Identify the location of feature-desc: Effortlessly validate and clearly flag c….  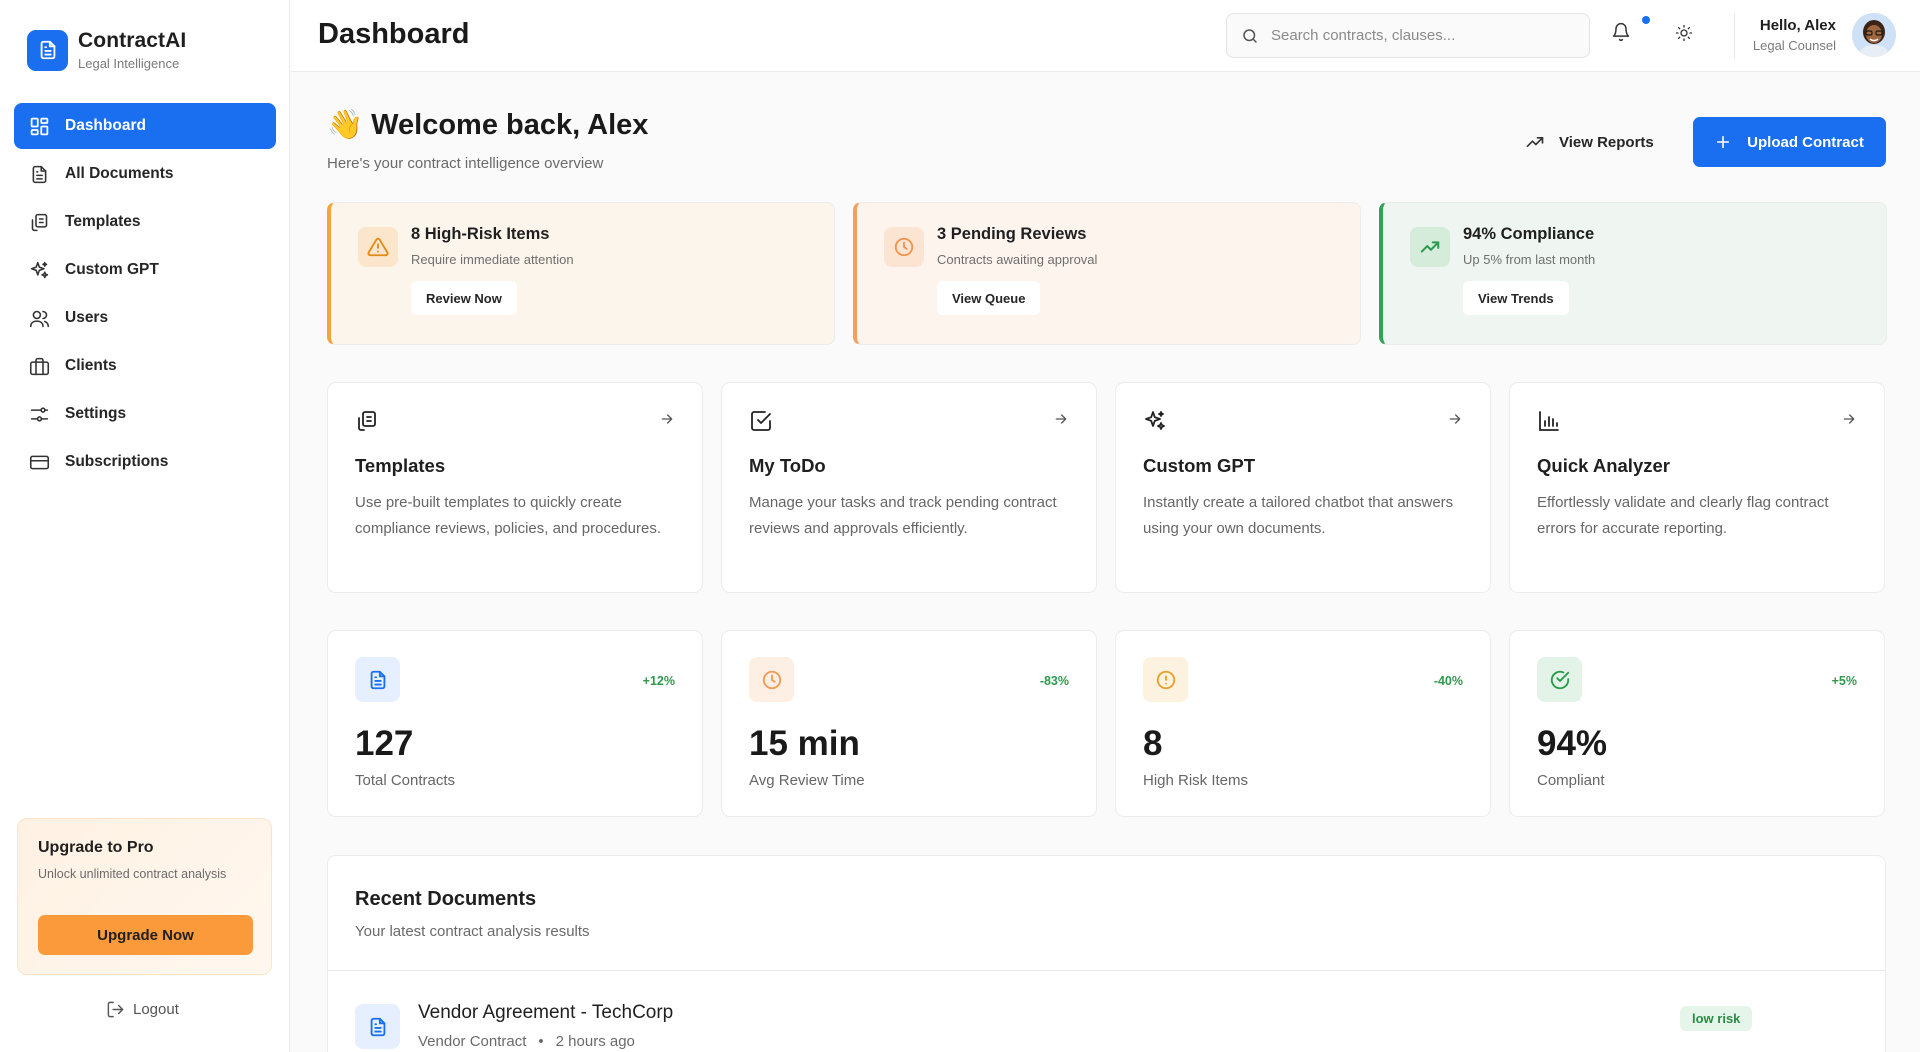
(1683, 515).